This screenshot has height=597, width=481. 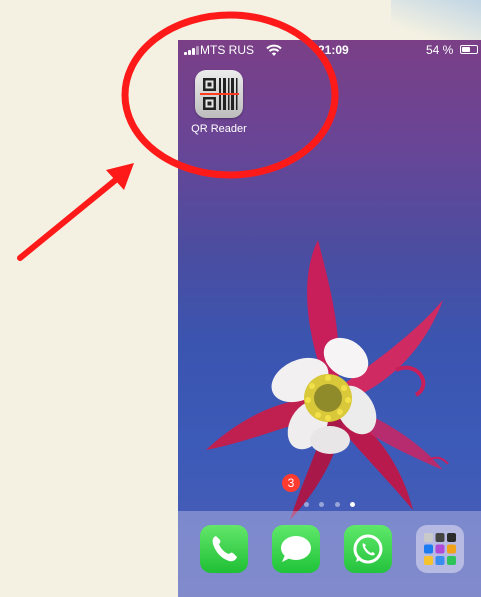 I want to click on app-label-qr-reader: QR Reader, so click(x=219, y=129).